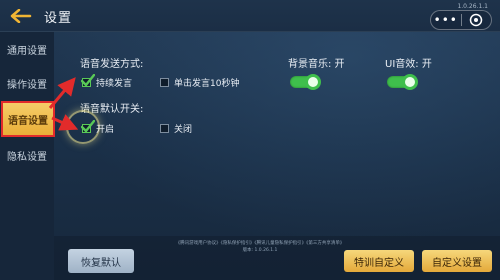 Image resolution: width=500 pixels, height=280 pixels. I want to click on option-label: 持续发言, so click(114, 84).